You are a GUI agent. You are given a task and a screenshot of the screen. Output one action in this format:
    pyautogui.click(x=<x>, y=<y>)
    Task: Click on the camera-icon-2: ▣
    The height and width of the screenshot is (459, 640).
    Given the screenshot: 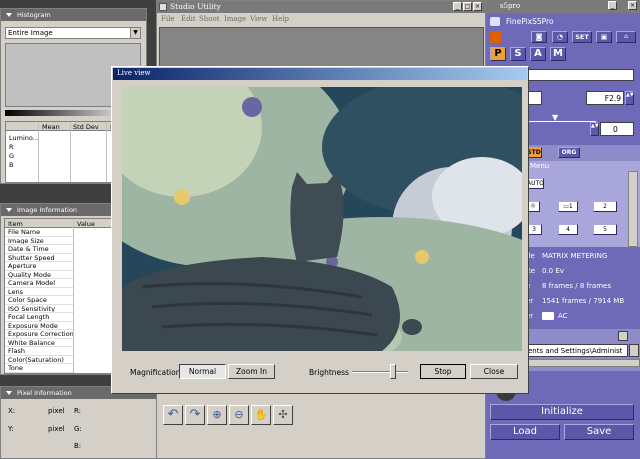 What is the action you would take?
    pyautogui.click(x=604, y=37)
    